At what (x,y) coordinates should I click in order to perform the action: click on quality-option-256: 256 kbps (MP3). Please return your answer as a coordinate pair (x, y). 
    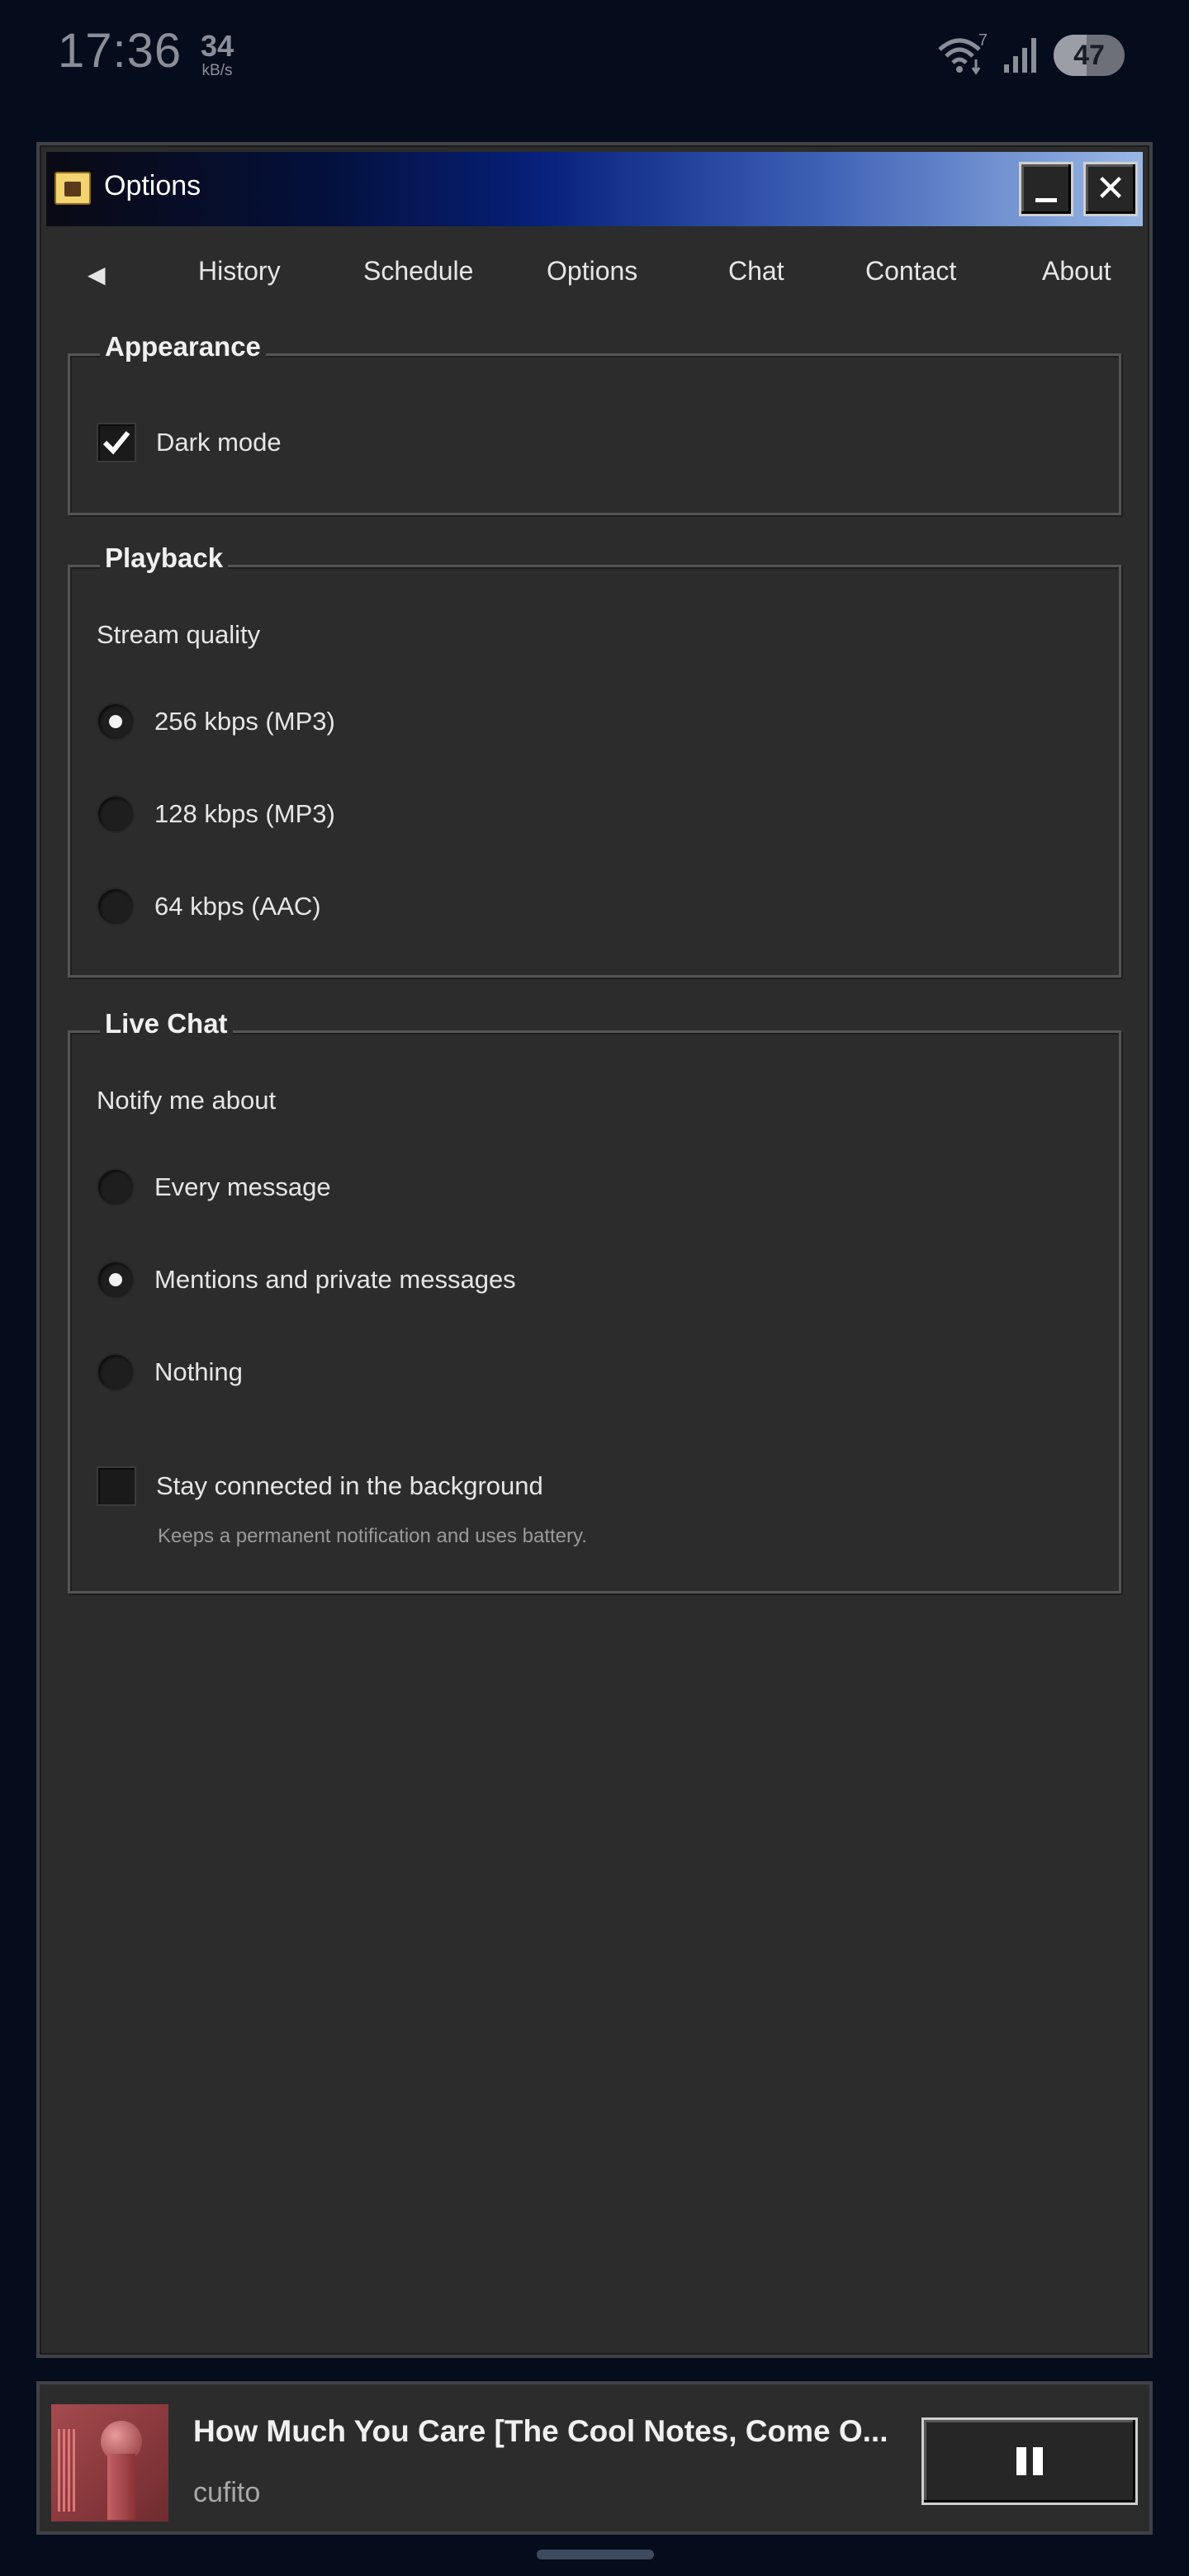
    Looking at the image, I should click on (216, 721).